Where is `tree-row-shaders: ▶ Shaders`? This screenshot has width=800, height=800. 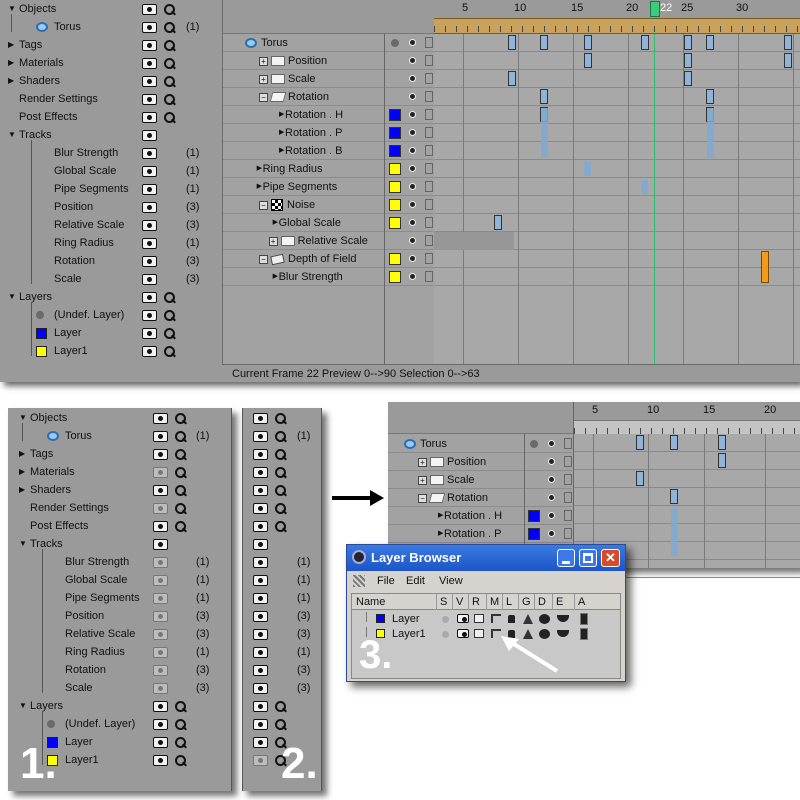 tree-row-shaders: ▶ Shaders is located at coordinates (111, 81).